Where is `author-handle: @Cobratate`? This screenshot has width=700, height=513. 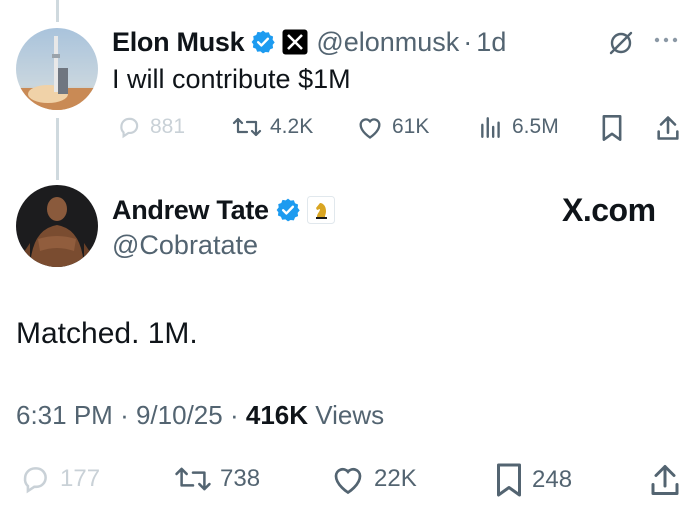
author-handle: @Cobratate is located at coordinates (185, 245).